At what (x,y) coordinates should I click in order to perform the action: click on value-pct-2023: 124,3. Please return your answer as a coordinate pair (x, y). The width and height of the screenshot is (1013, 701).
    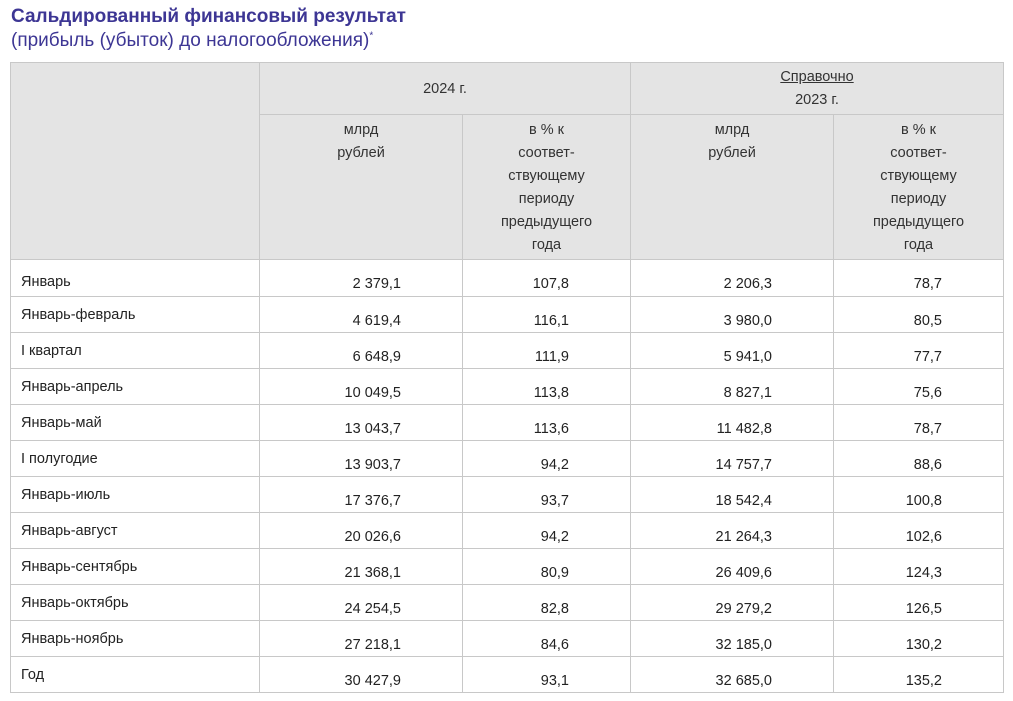
    Looking at the image, I should click on (918, 566).